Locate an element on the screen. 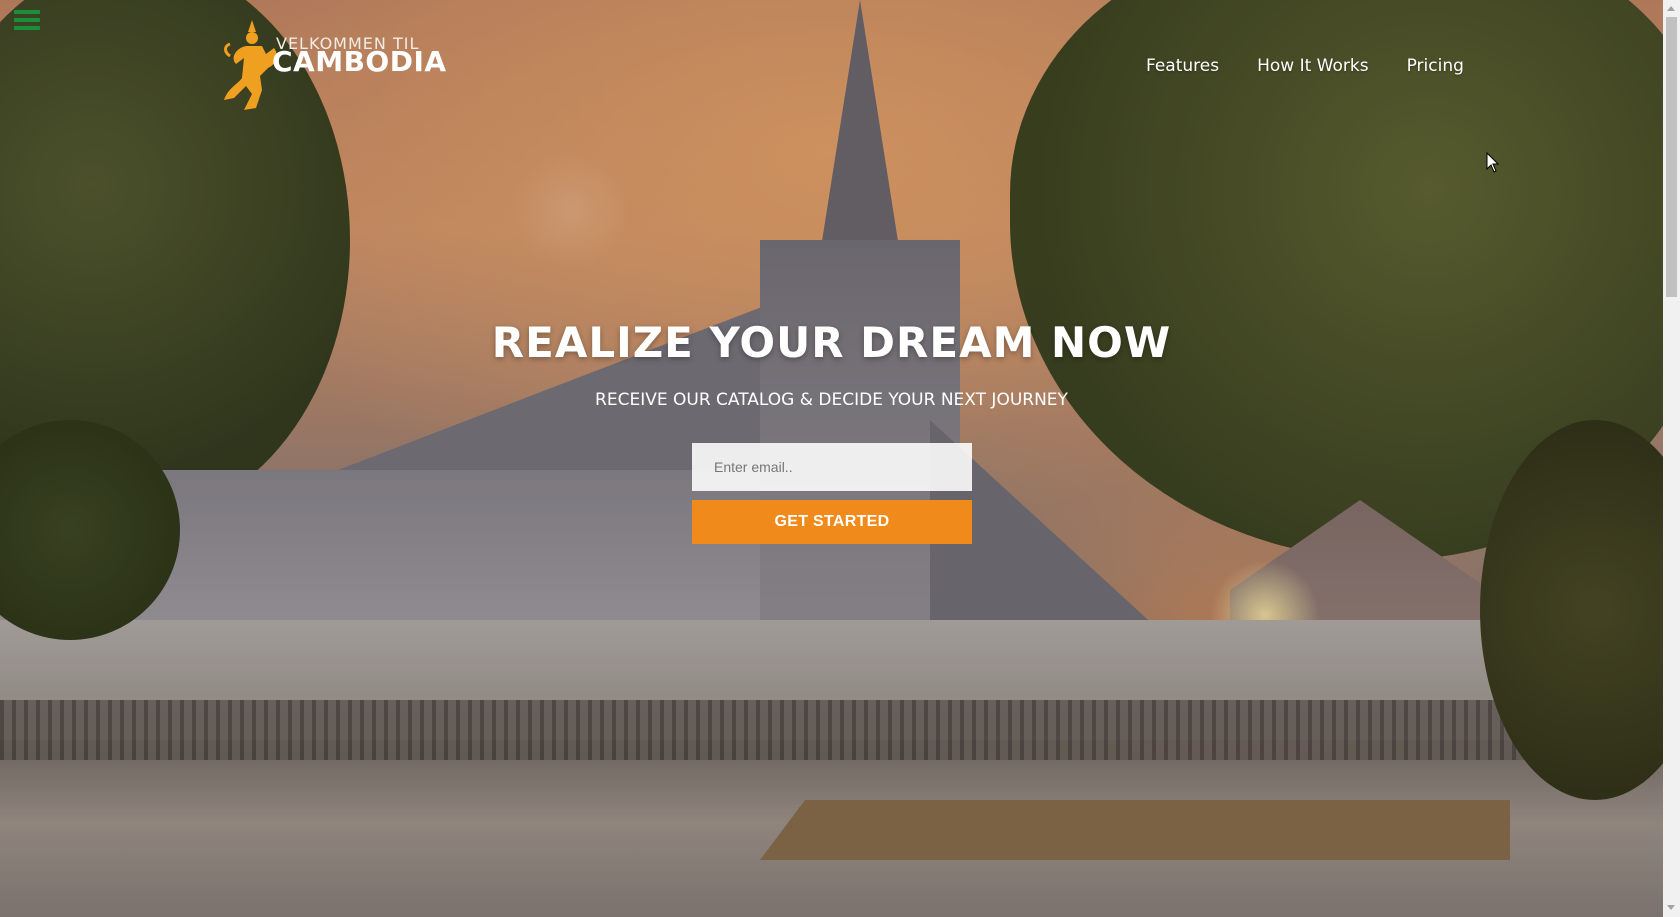  main-nav: Features How It Works Pricing is located at coordinates (1324, 66).